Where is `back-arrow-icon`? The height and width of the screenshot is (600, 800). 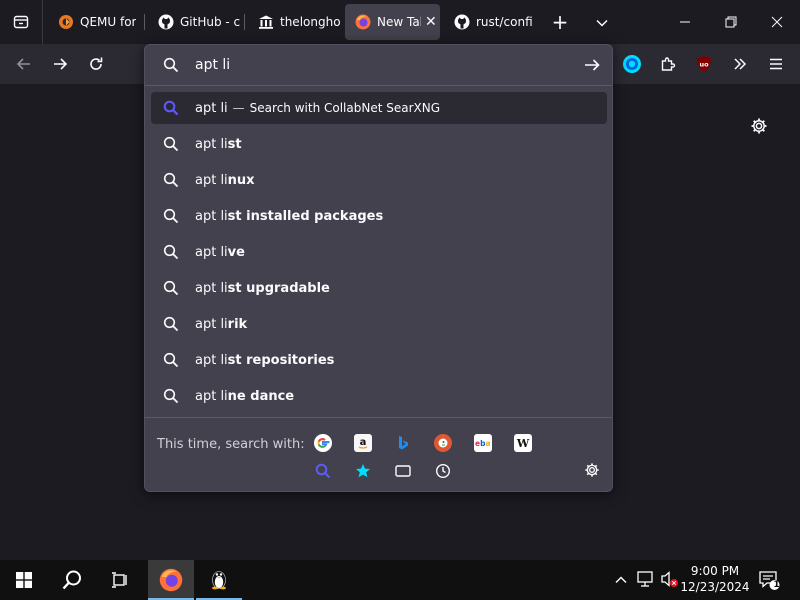 back-arrow-icon is located at coordinates (23, 64).